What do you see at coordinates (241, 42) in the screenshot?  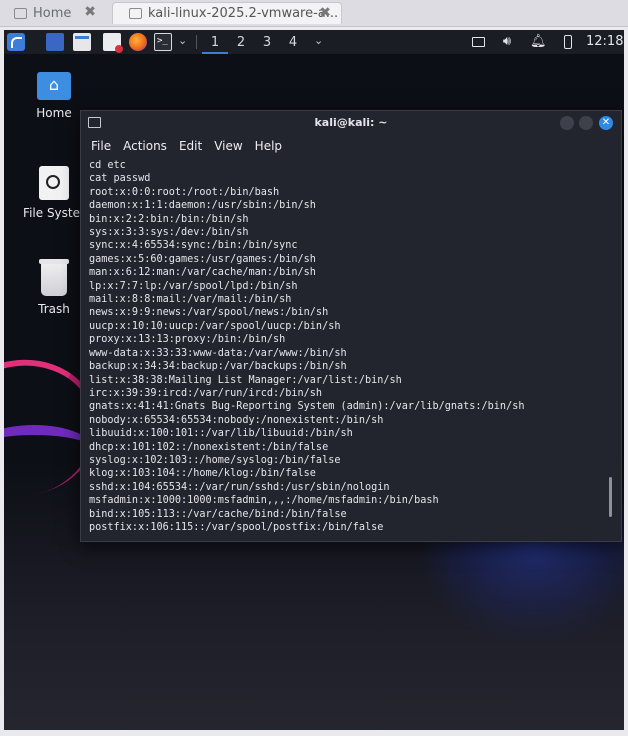 I see `workspace-2: 2` at bounding box center [241, 42].